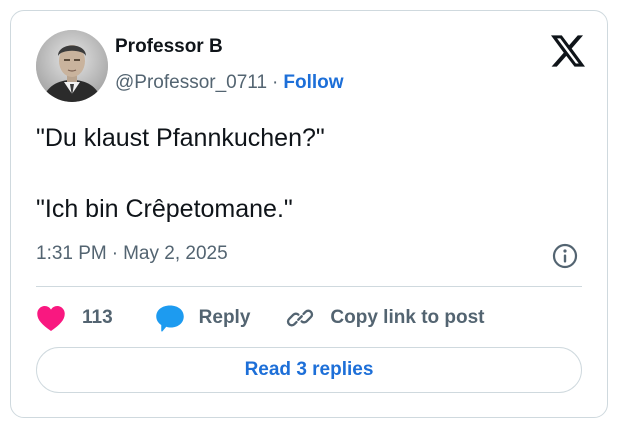 This screenshot has height=430, width=620. I want to click on reply-button: Reply, so click(203, 318).